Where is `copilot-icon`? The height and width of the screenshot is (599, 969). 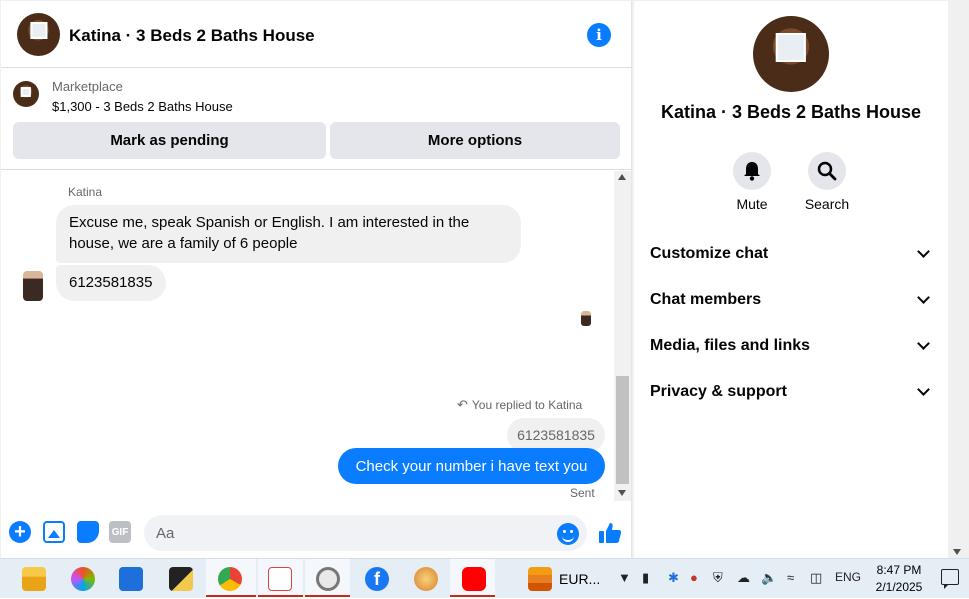 copilot-icon is located at coordinates (83, 579).